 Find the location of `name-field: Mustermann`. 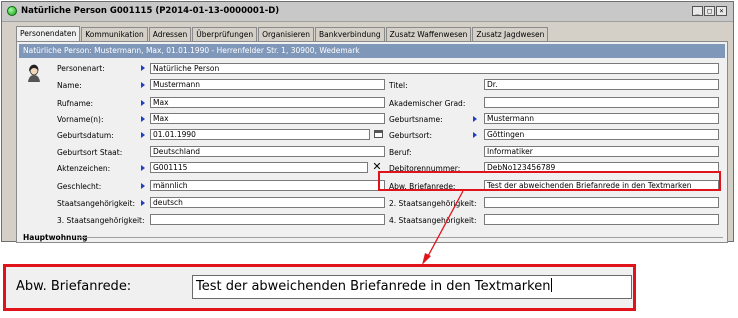

name-field: Mustermann is located at coordinates (267, 84).